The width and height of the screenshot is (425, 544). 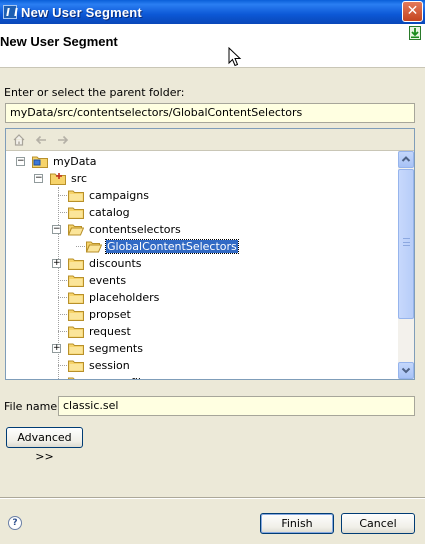 I want to click on tree-scrollbar, so click(x=406, y=265).